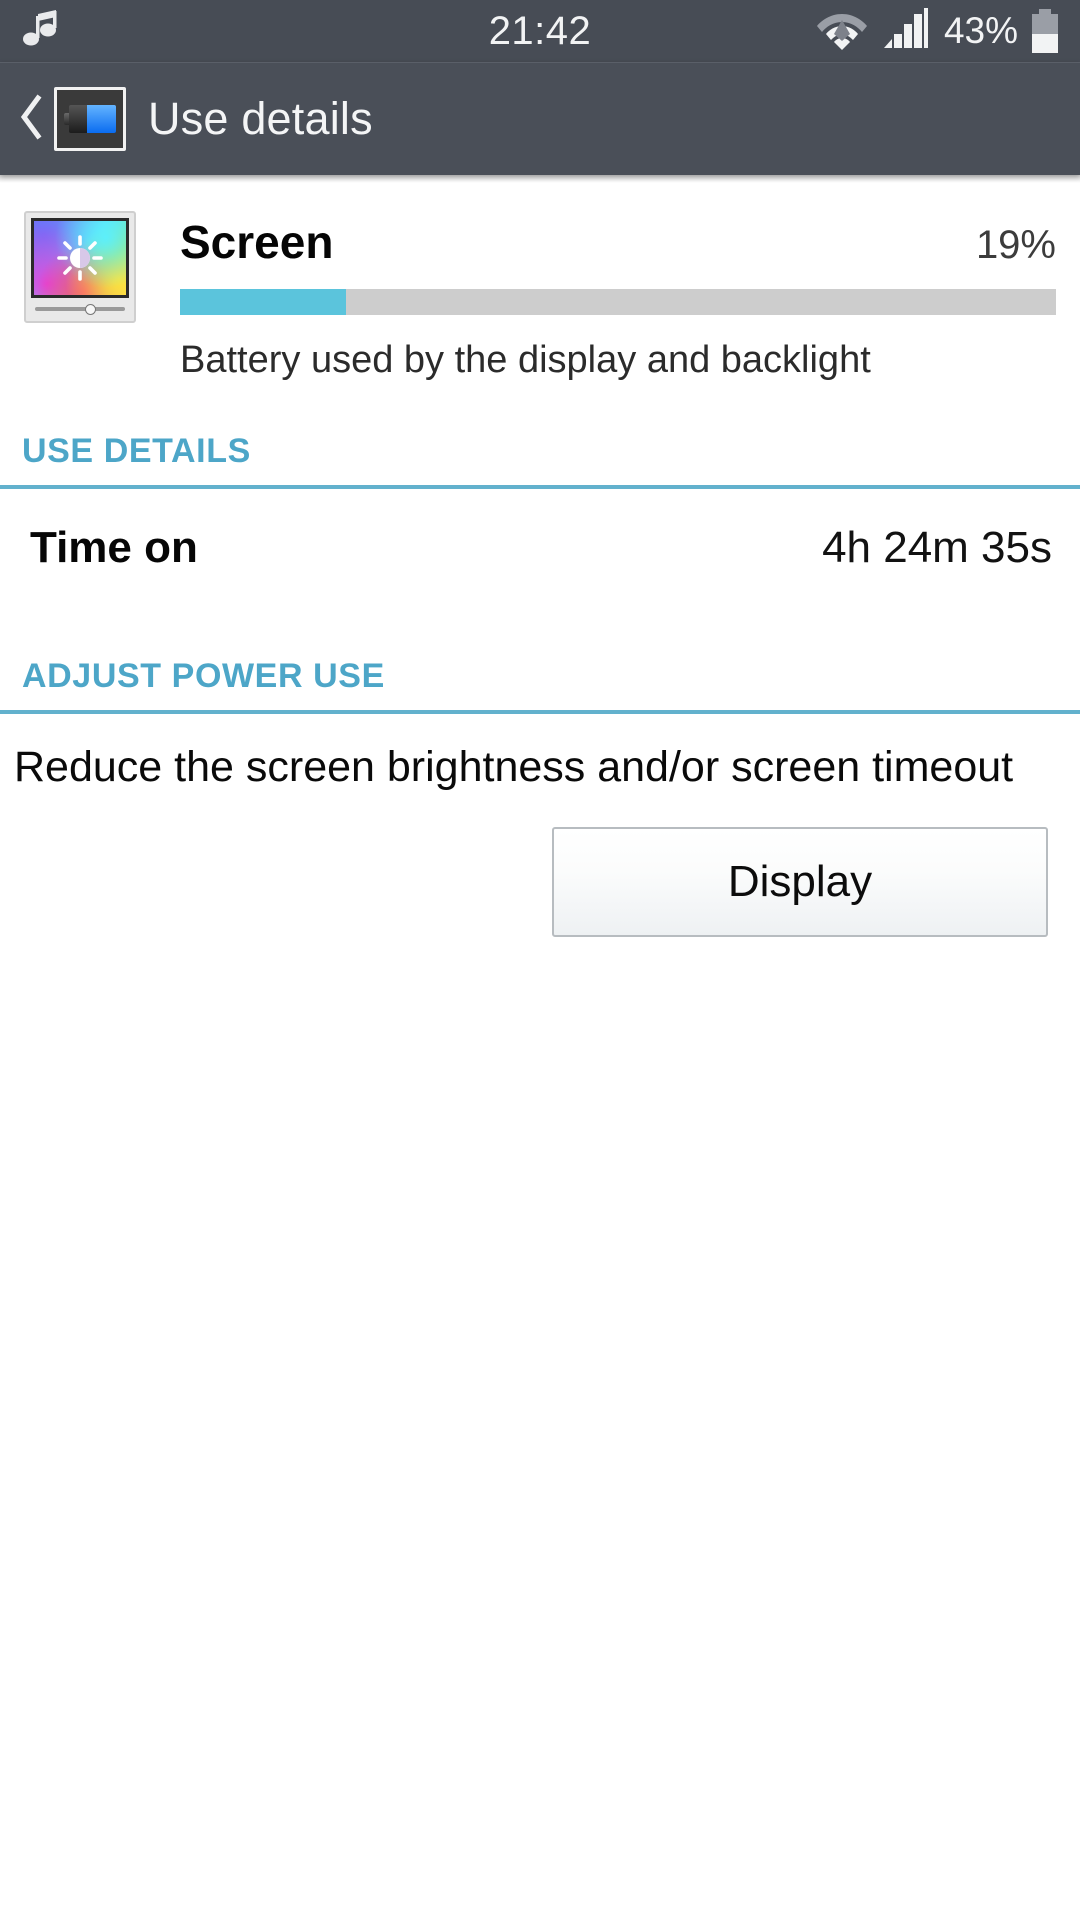  Describe the element at coordinates (263, 302) in the screenshot. I see `usage-progress-fill` at that location.